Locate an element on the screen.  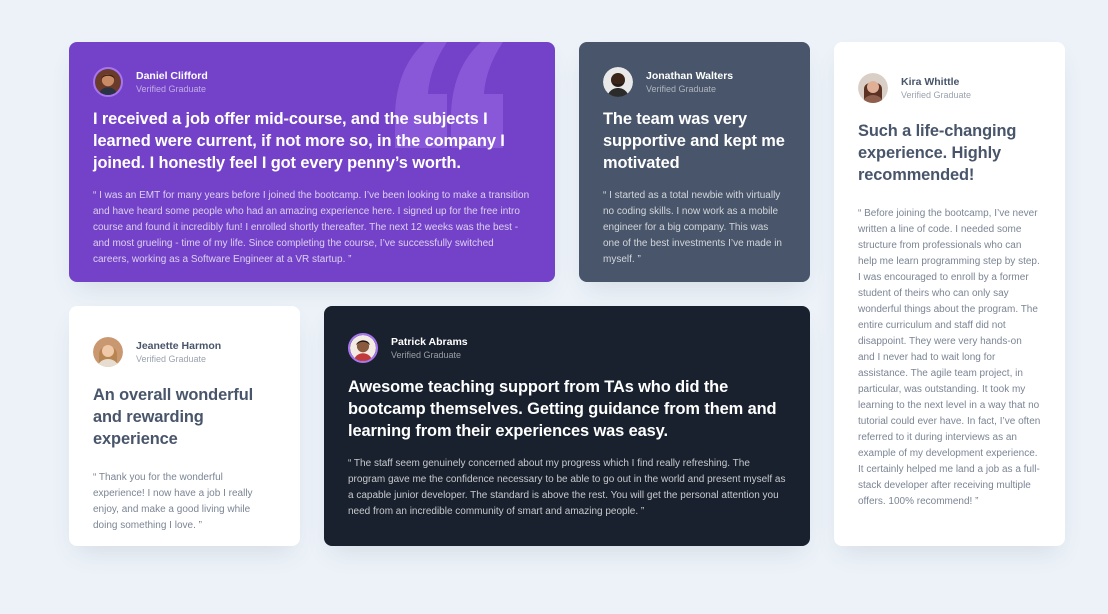
person-name: Daniel Clifford is located at coordinates (172, 75).